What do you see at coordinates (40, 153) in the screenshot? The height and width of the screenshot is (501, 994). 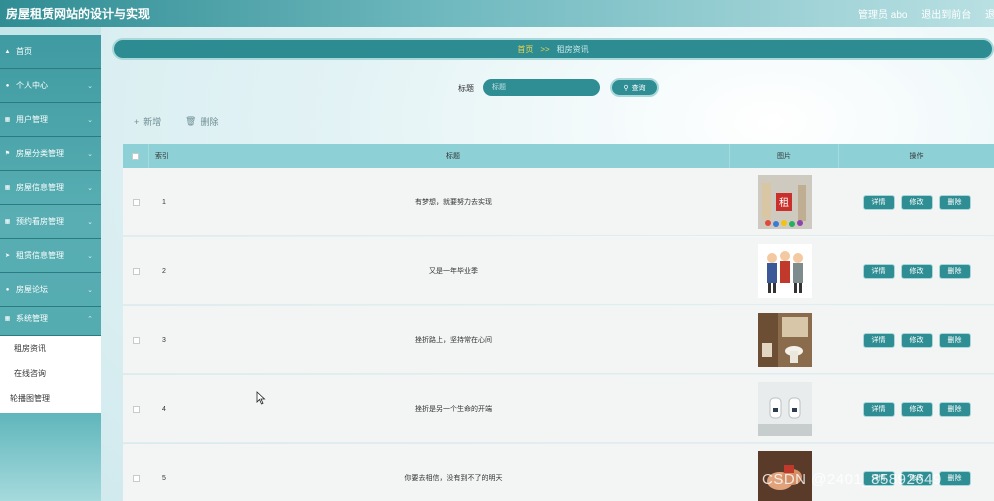 I see `sidebar-item-label: 房屋分类管理` at bounding box center [40, 153].